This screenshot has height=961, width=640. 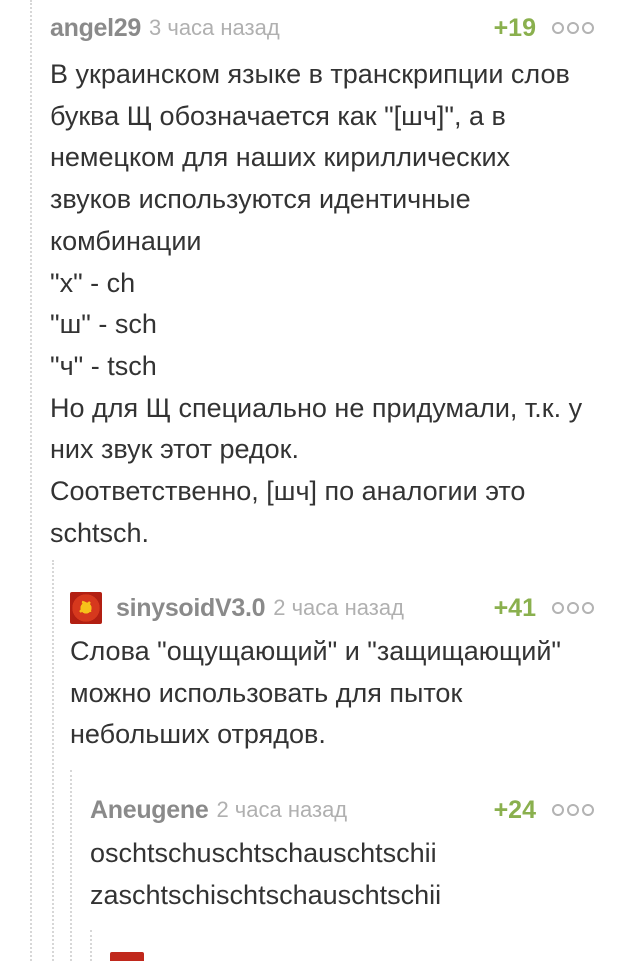 I want to click on comment-header: Aneugene 2 часа назад +24, so click(x=342, y=810).